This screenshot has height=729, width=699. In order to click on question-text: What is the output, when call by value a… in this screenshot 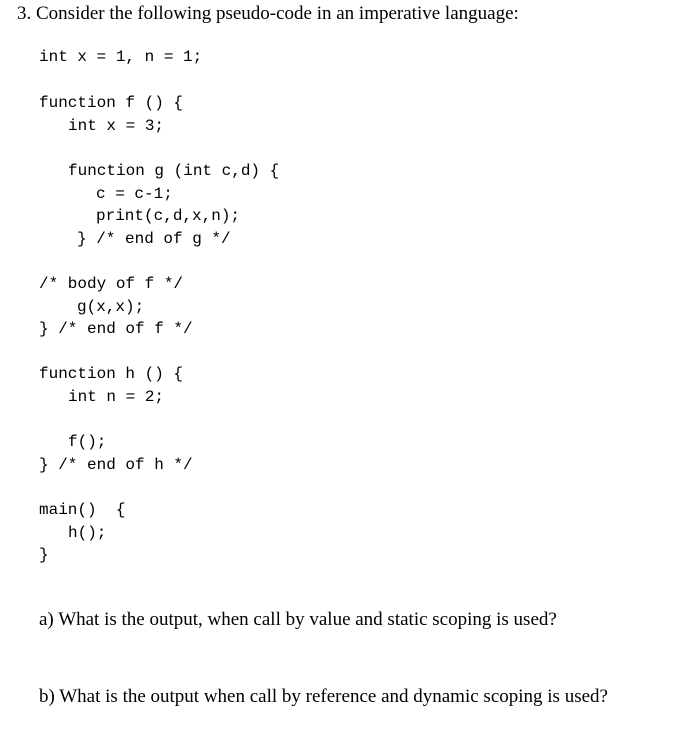, I will do `click(307, 619)`.